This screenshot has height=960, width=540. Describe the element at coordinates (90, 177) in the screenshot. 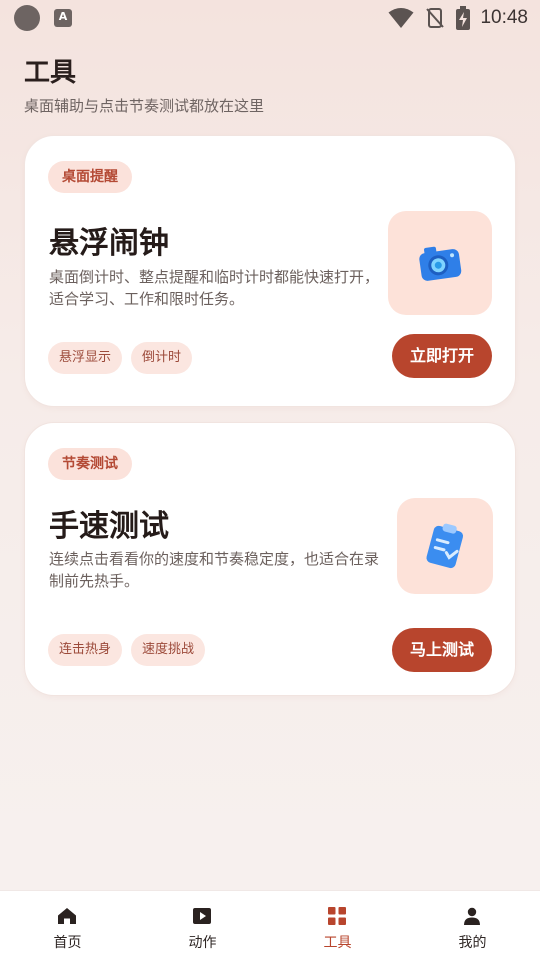

I see `card-badge: 桌面提醒` at that location.